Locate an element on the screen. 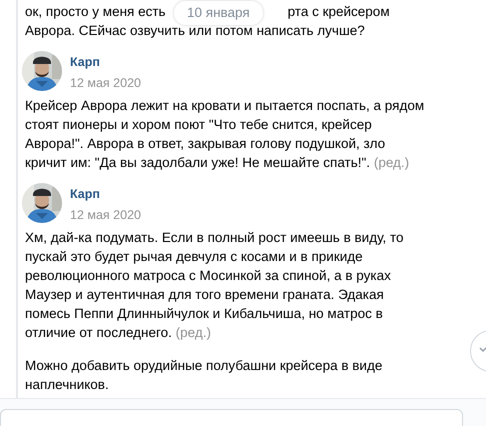 This screenshot has width=486, height=426. message-text: Аврора. СЕйчас озвучить или потом написать лучше? is located at coordinates (195, 31).